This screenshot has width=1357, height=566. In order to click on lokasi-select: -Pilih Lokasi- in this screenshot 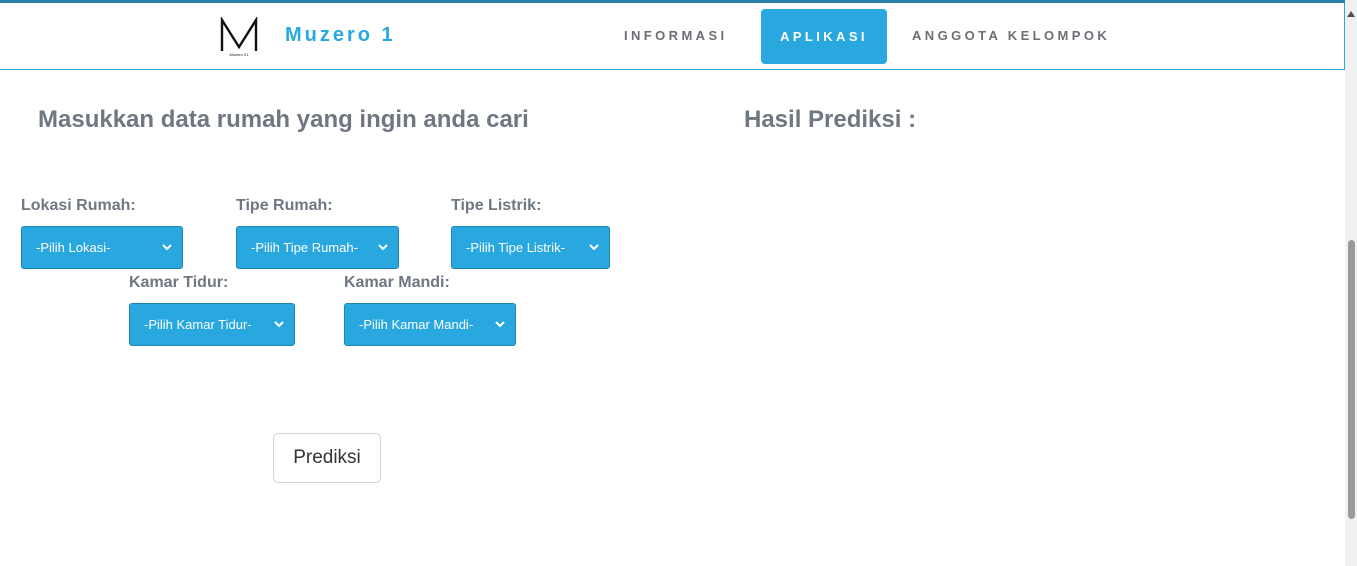, I will do `click(102, 247)`.